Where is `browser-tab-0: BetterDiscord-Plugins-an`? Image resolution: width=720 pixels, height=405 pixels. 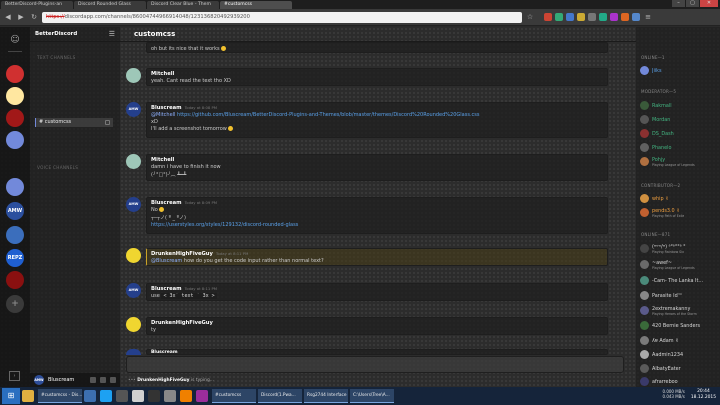
browser-tab-0: BetterDiscord-Plugins-an is located at coordinates (37, 5).